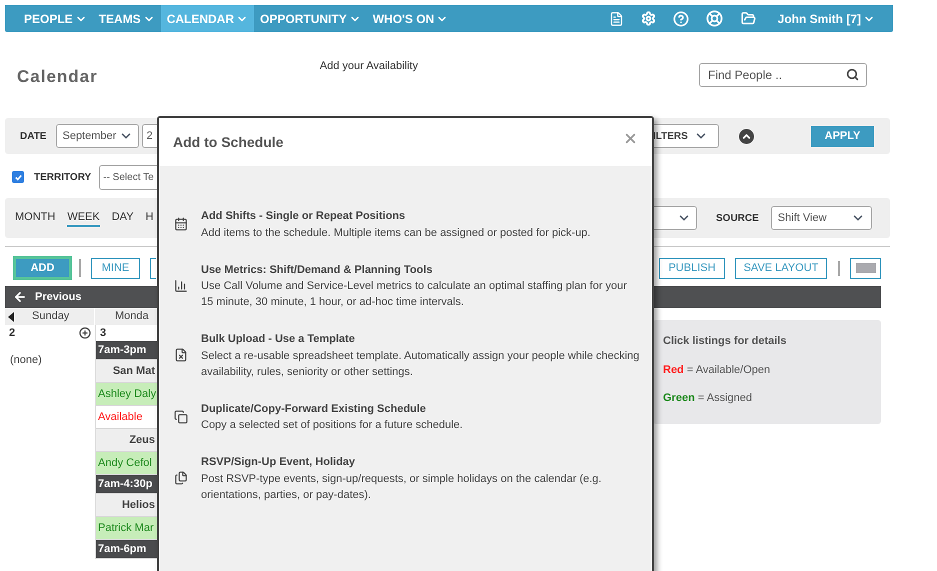 This screenshot has width=937, height=571. Describe the element at coordinates (181, 417) in the screenshot. I see `copy-icon` at that location.